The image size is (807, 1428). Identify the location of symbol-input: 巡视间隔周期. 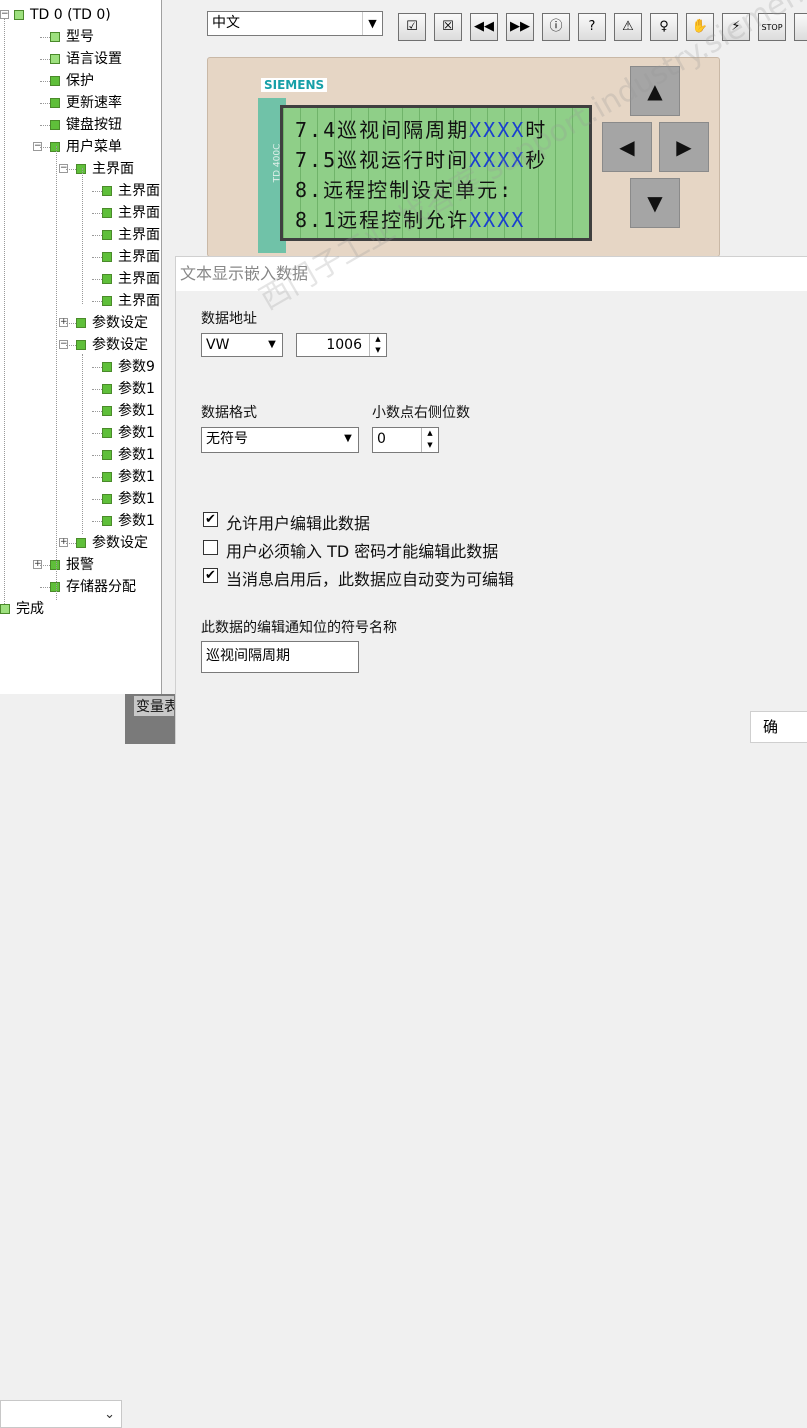
(280, 657).